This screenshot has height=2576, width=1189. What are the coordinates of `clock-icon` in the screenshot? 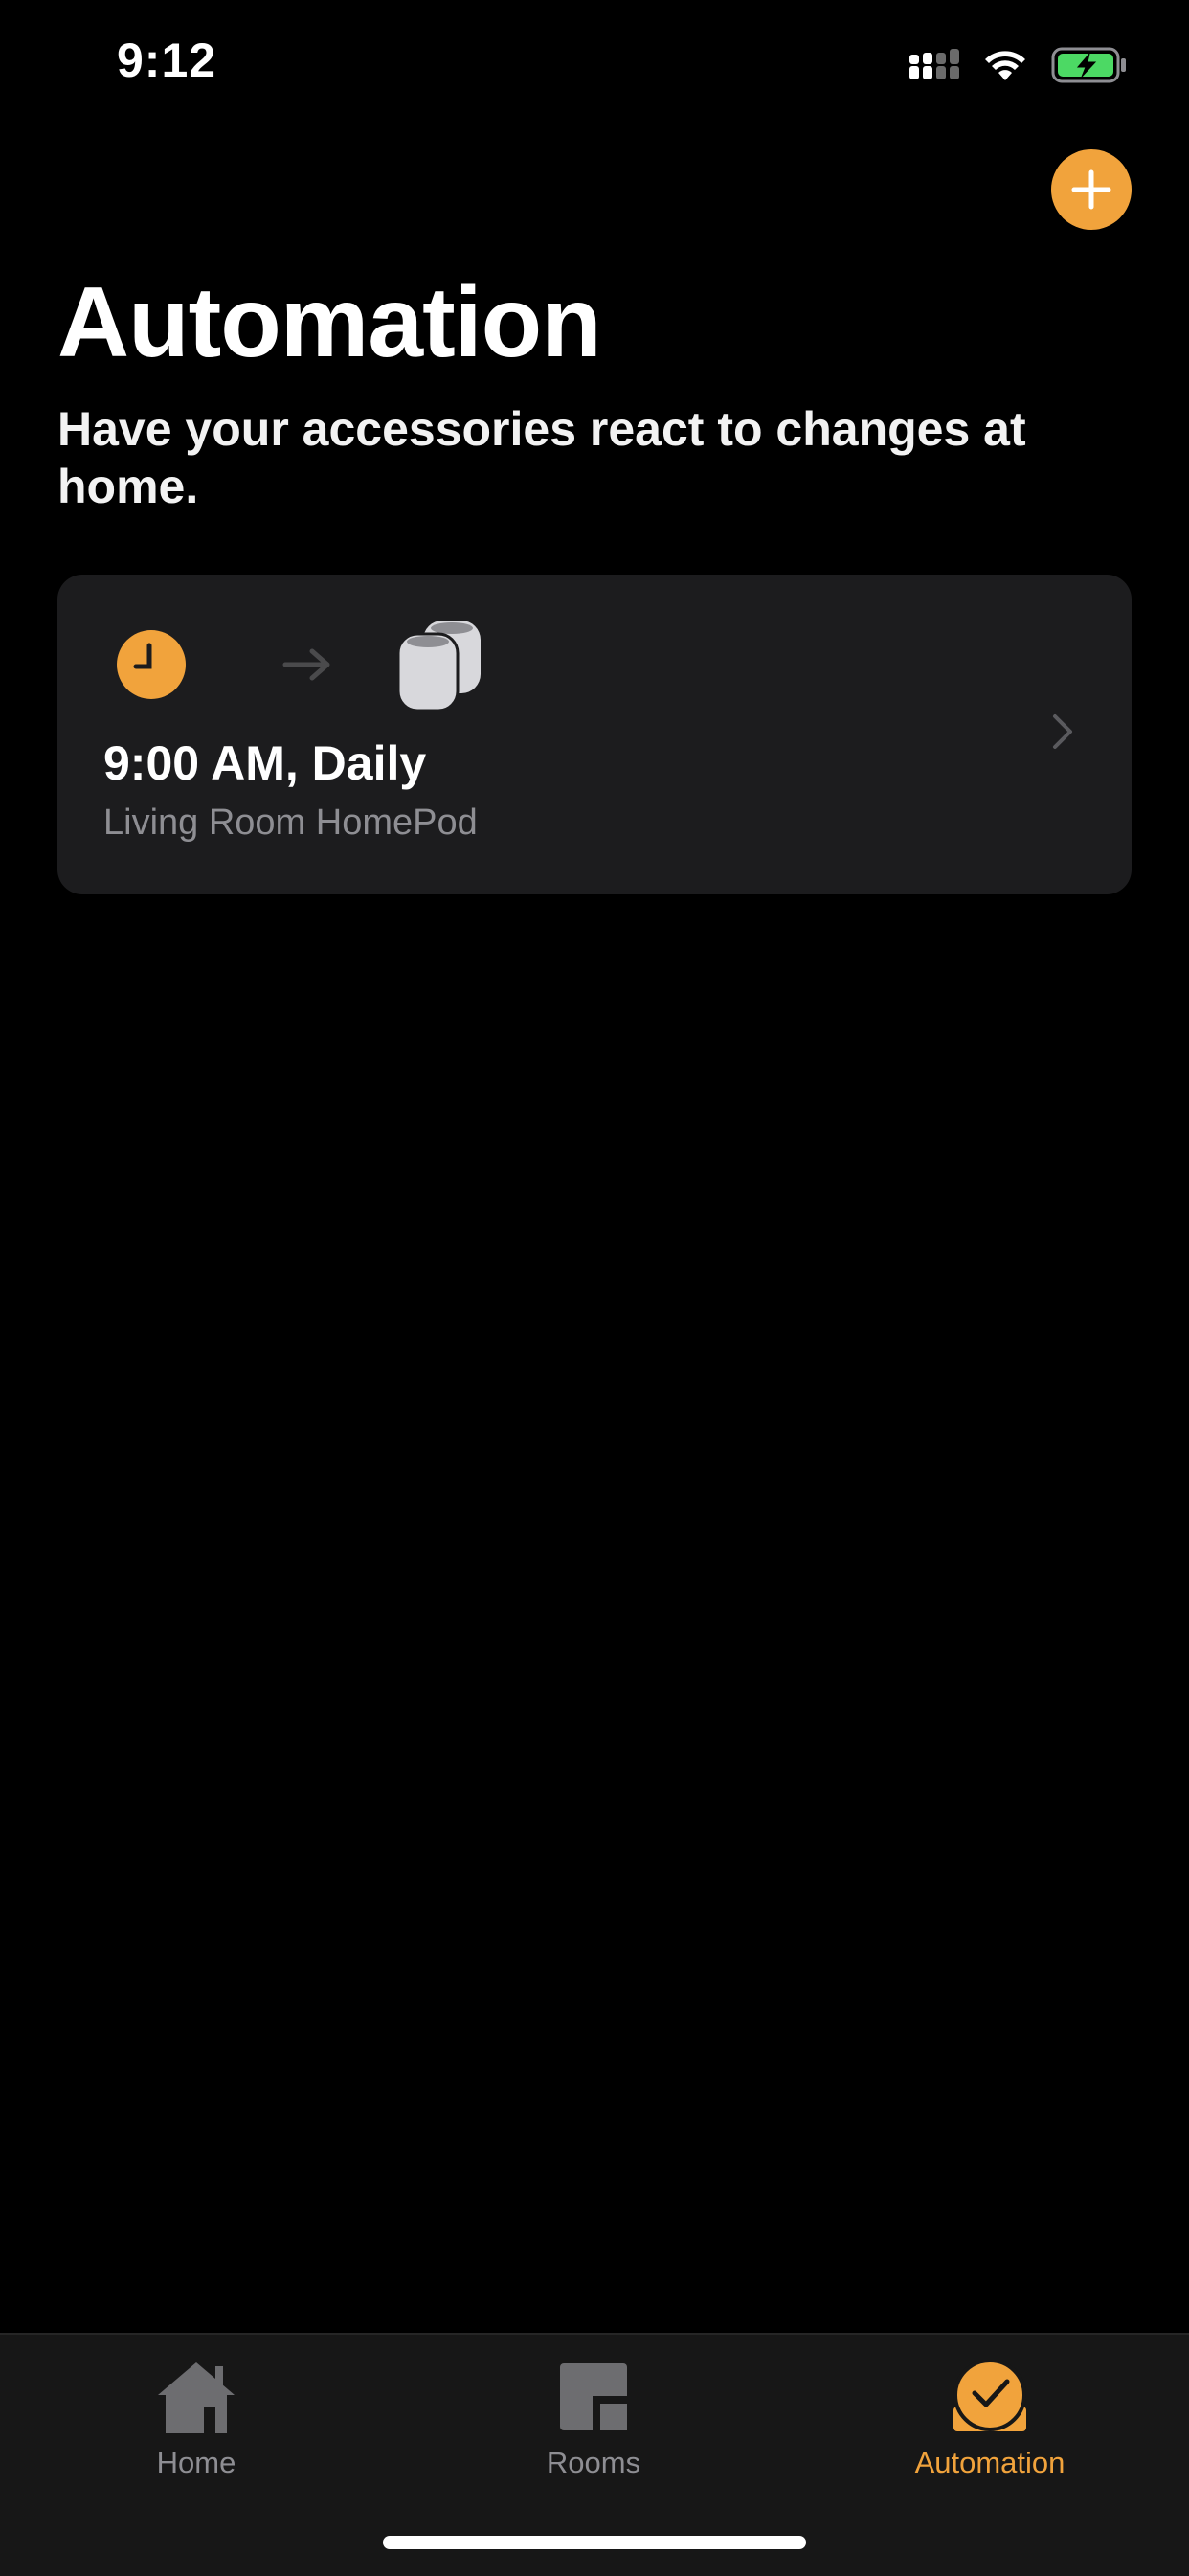 It's located at (151, 664).